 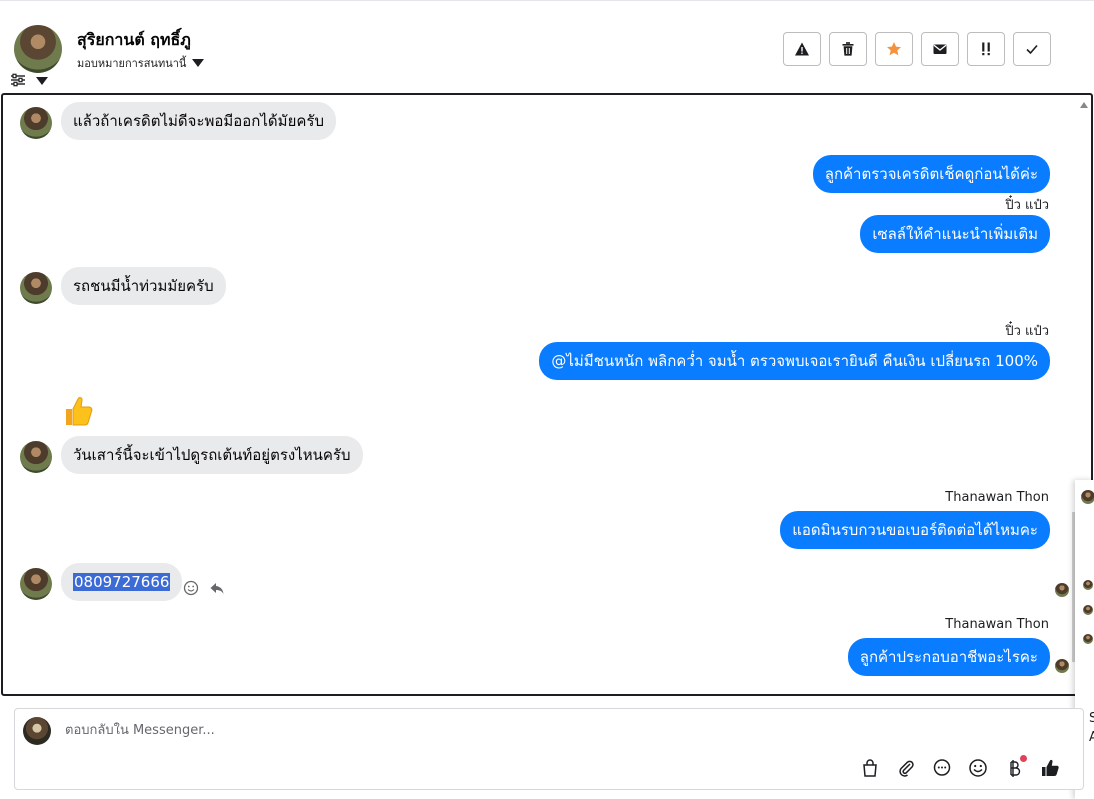 I want to click on payment-button, so click(x=1015, y=767).